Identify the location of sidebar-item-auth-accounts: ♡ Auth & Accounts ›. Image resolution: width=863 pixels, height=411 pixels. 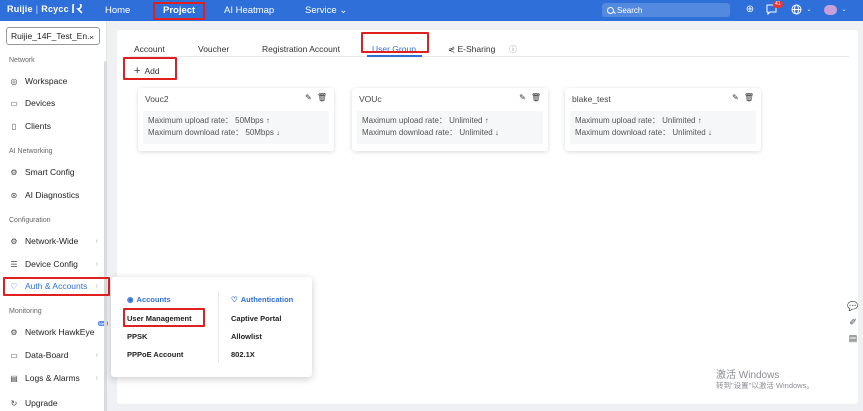
(56, 286).